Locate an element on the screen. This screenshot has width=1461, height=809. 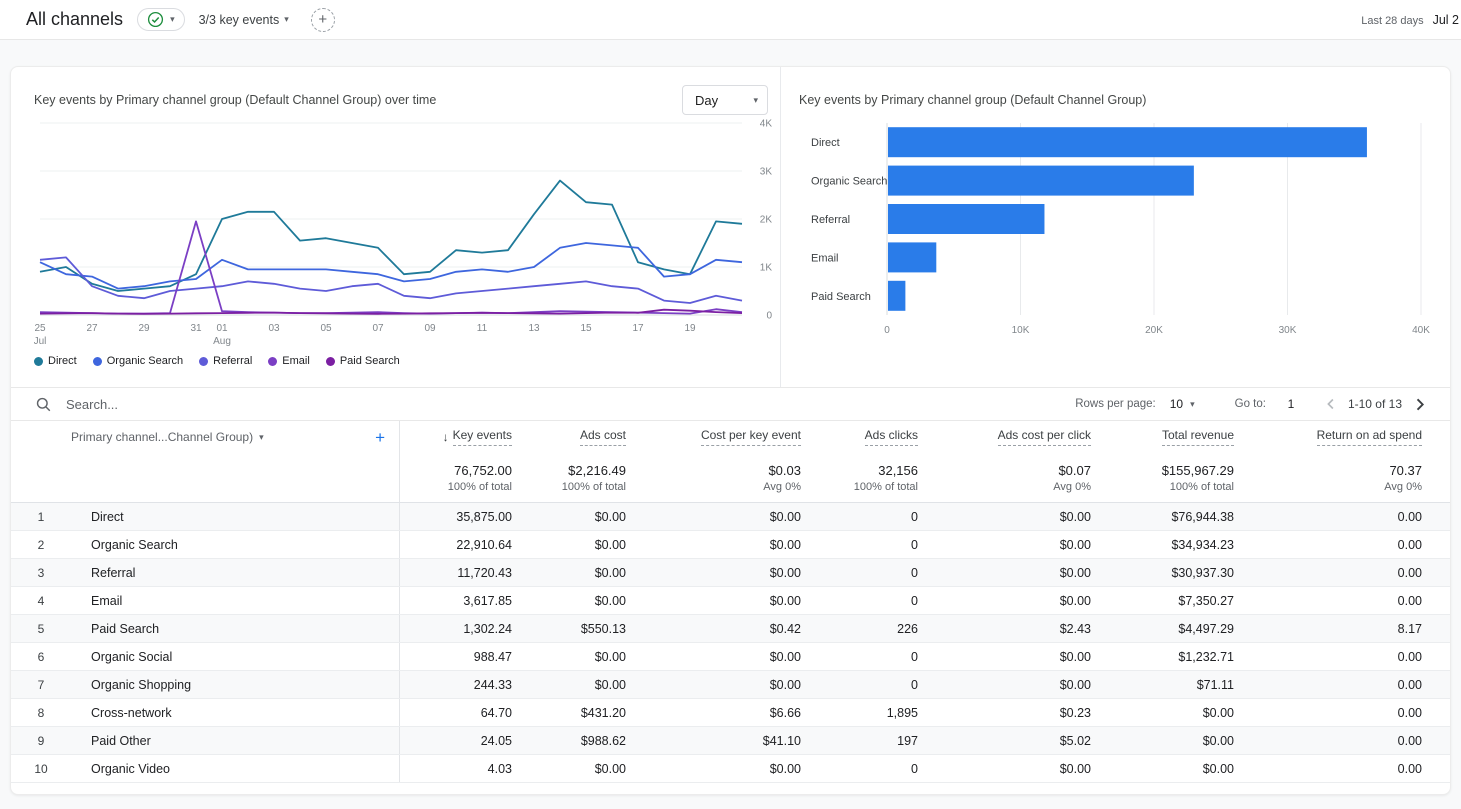
previous-page-button is located at coordinates (1331, 404).